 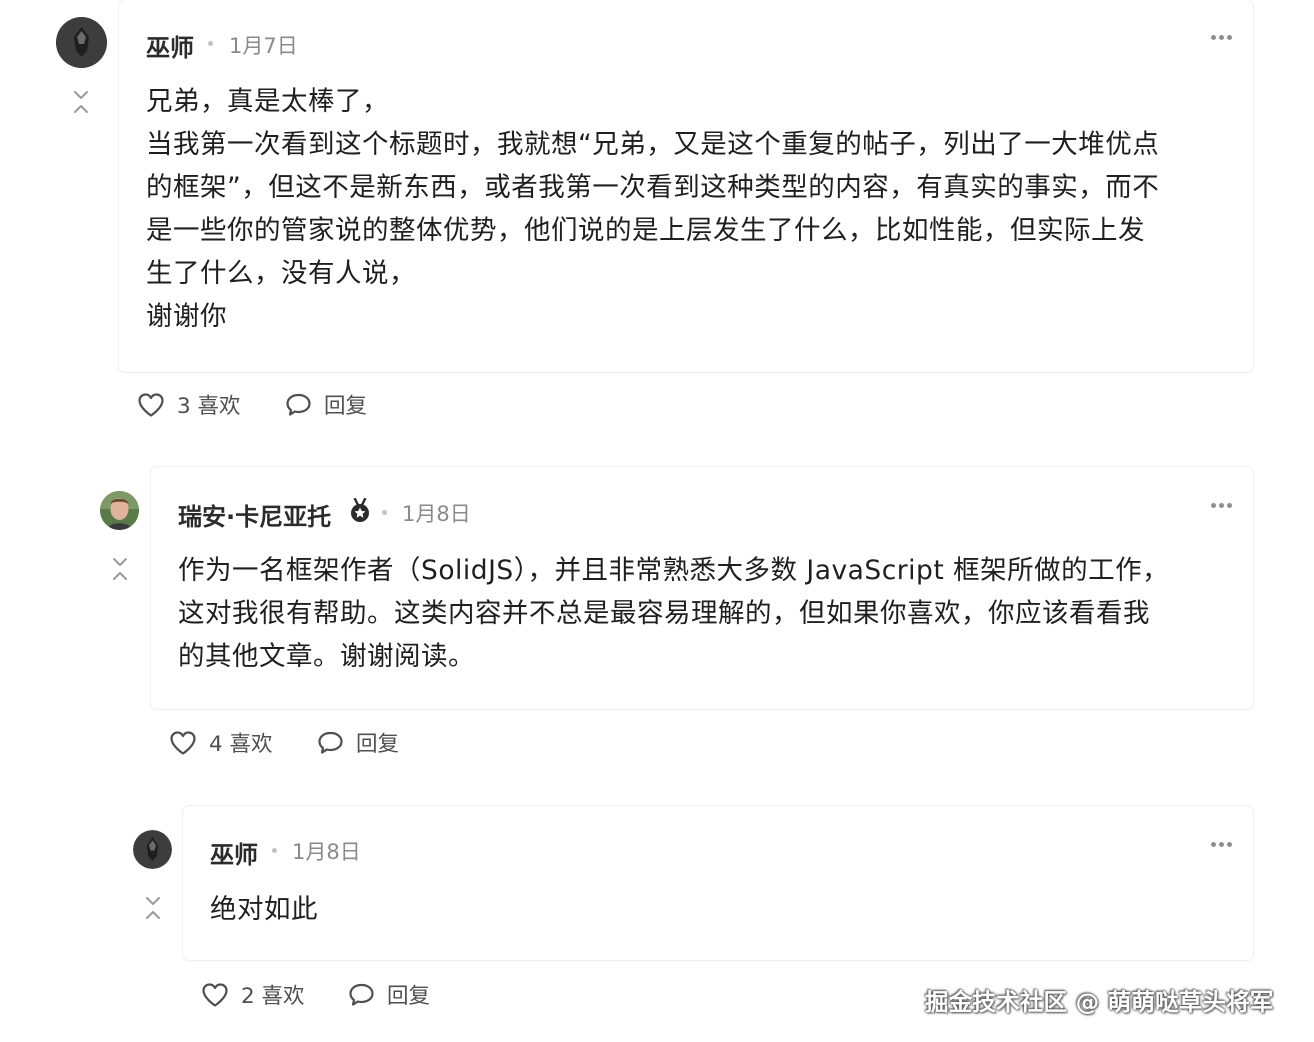 I want to click on like-button: 2 喜欢, so click(x=253, y=994).